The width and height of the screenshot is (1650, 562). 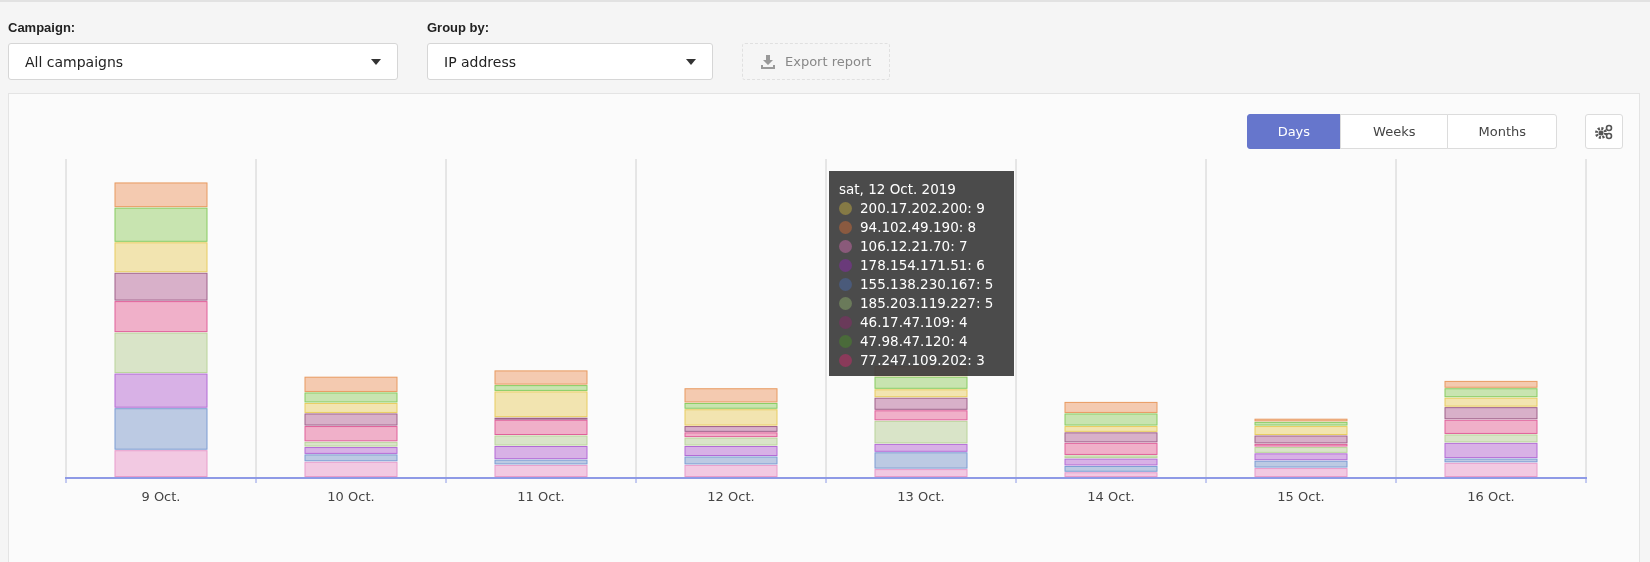 What do you see at coordinates (203, 61) in the screenshot?
I see `dropdown-select: All campaigns` at bounding box center [203, 61].